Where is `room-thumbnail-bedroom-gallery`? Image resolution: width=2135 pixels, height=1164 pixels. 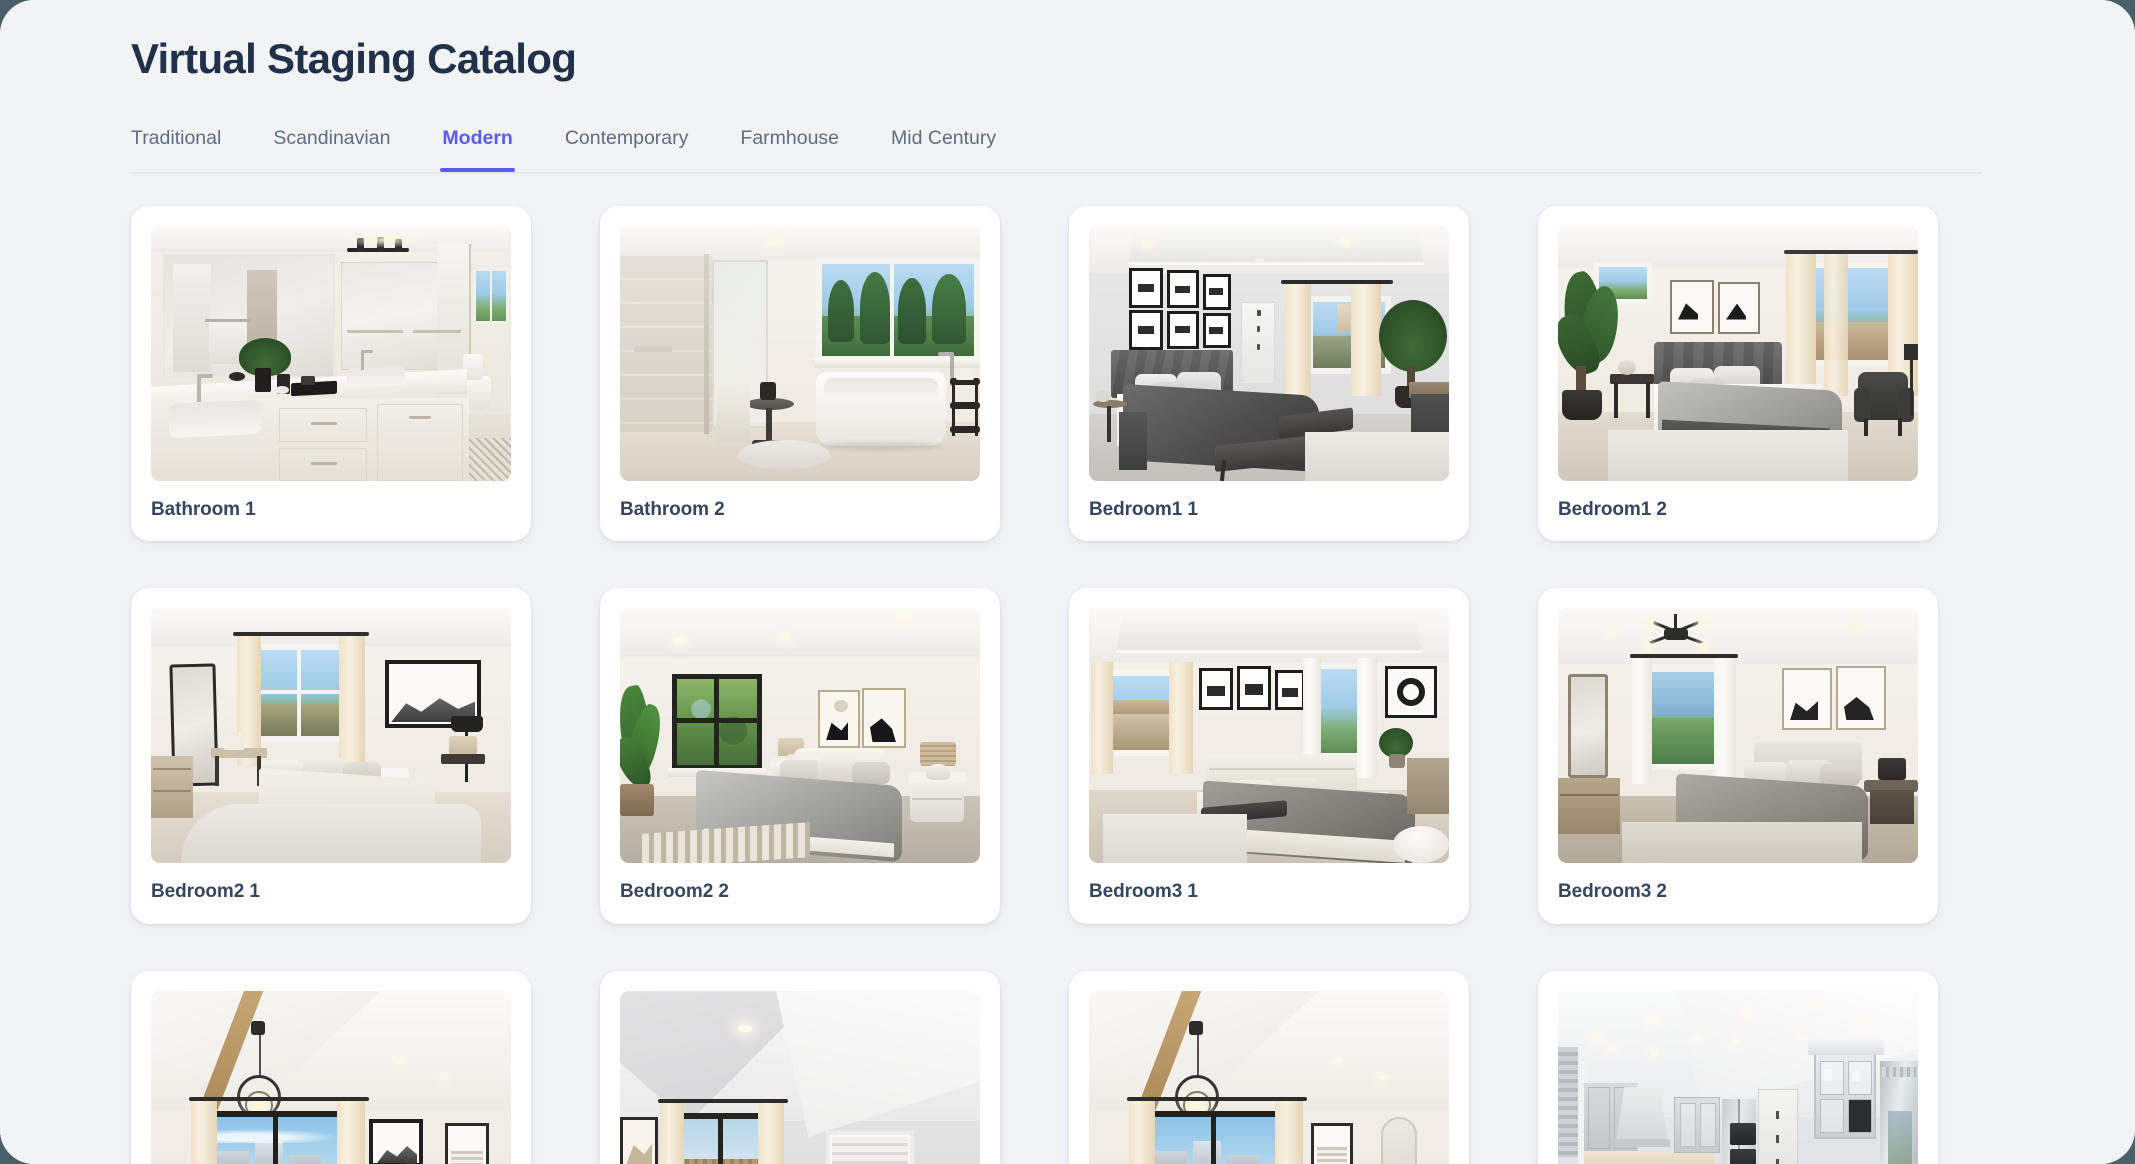 room-thumbnail-bedroom-gallery is located at coordinates (1269, 736).